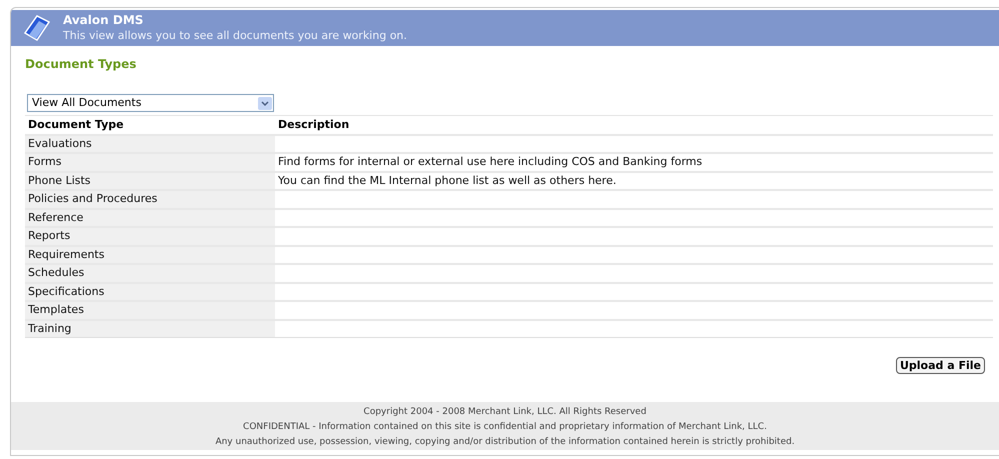 Image resolution: width=999 pixels, height=459 pixels. I want to click on column-header: Description, so click(314, 124).